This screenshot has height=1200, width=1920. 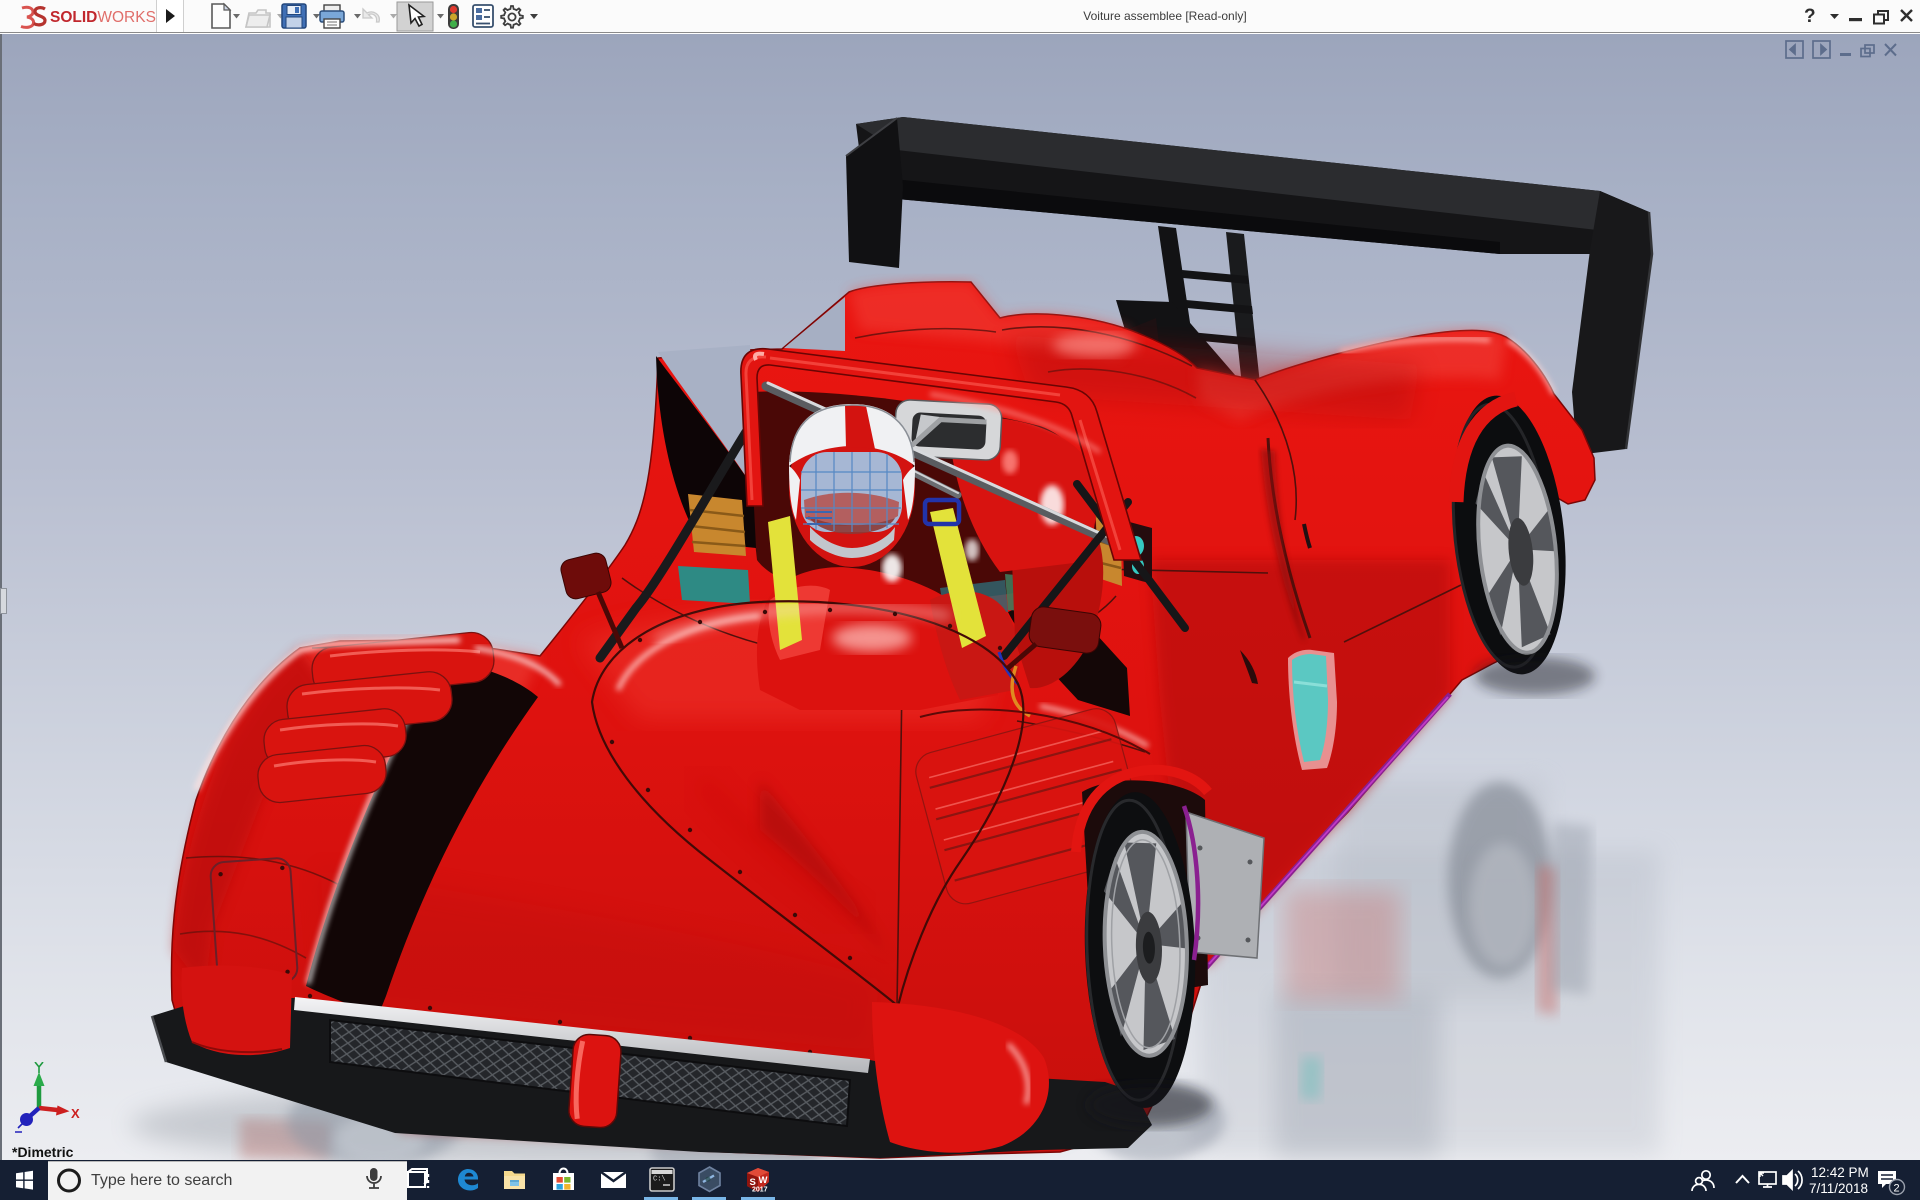 I want to click on svg-text: X, so click(x=75, y=1113).